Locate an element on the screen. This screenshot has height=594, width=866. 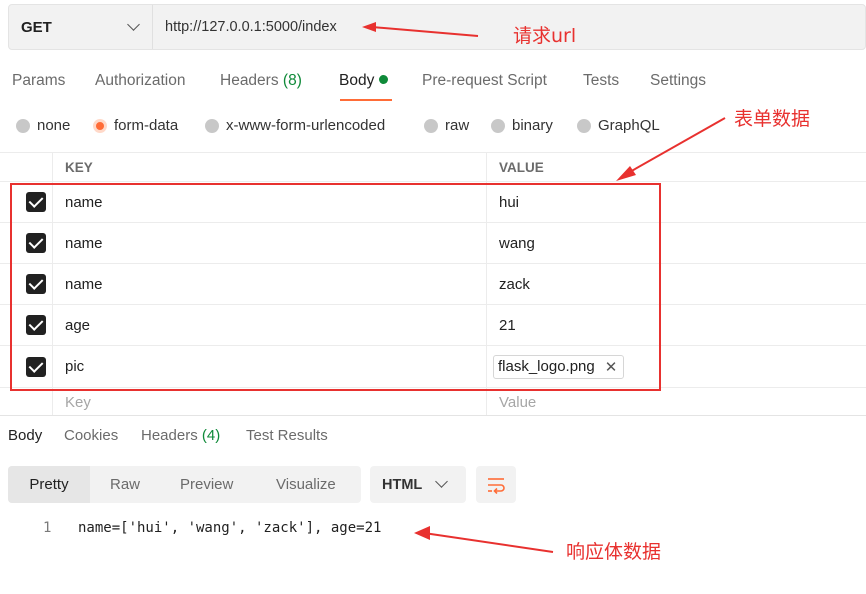
form-annotation-arrow is located at coordinates (626, 173).